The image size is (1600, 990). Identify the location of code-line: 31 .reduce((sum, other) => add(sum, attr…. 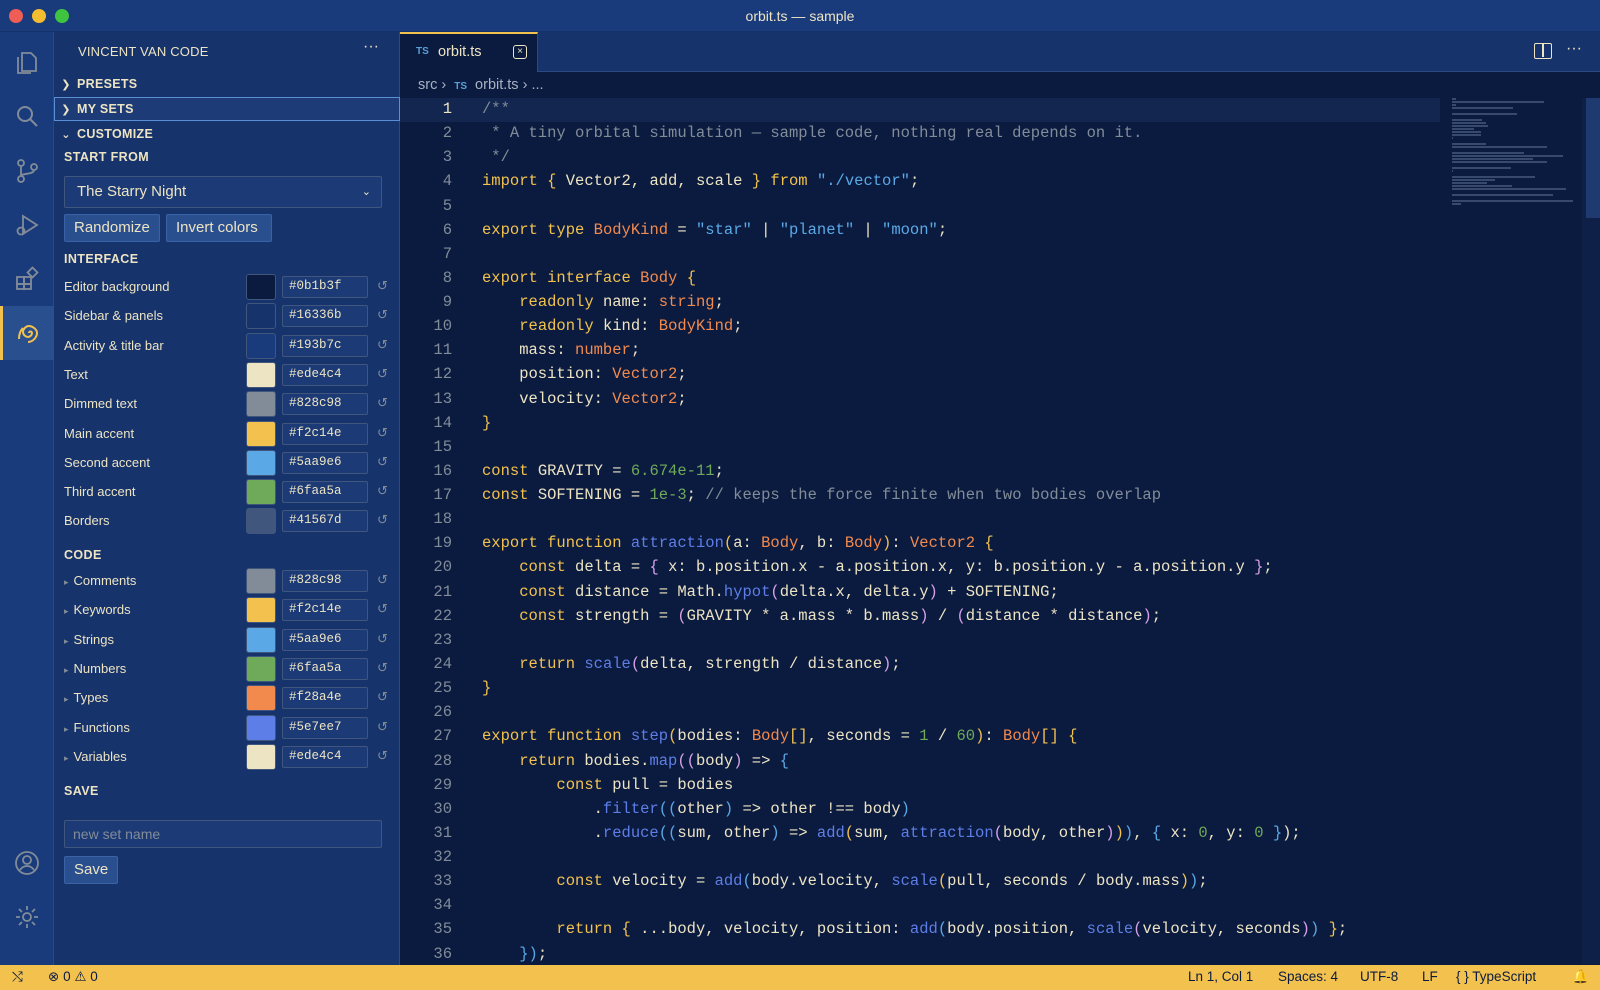
(920, 834).